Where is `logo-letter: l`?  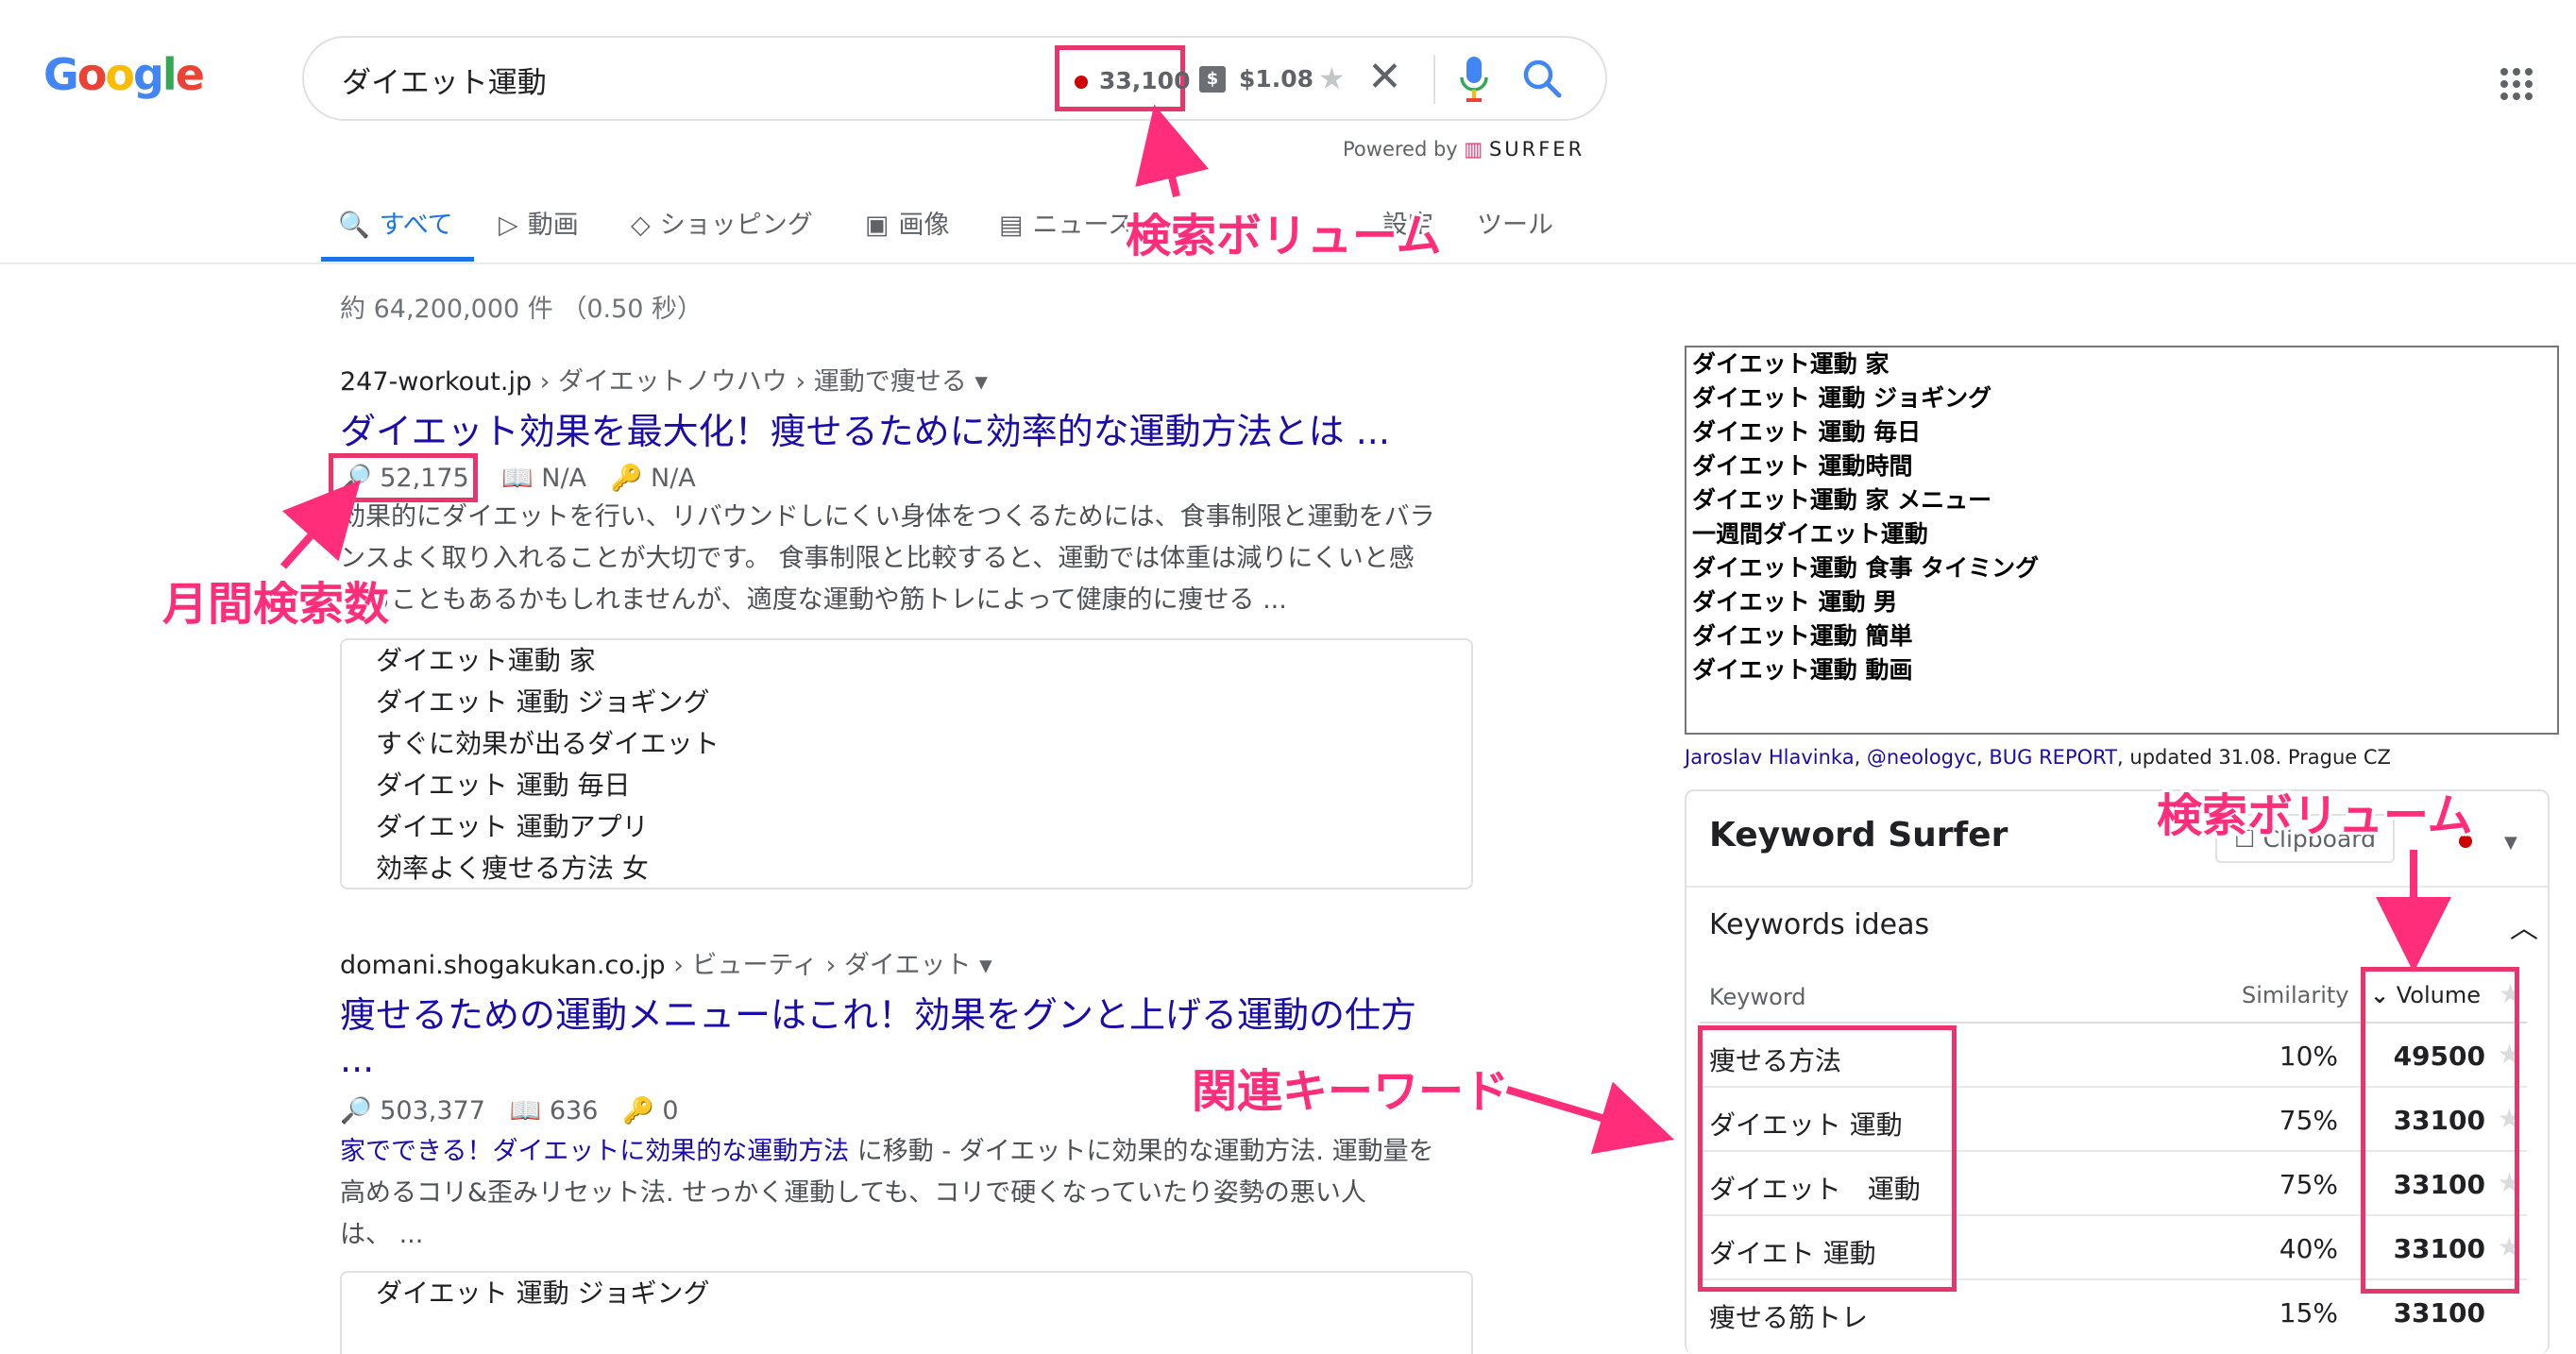
logo-letter: l is located at coordinates (169, 74).